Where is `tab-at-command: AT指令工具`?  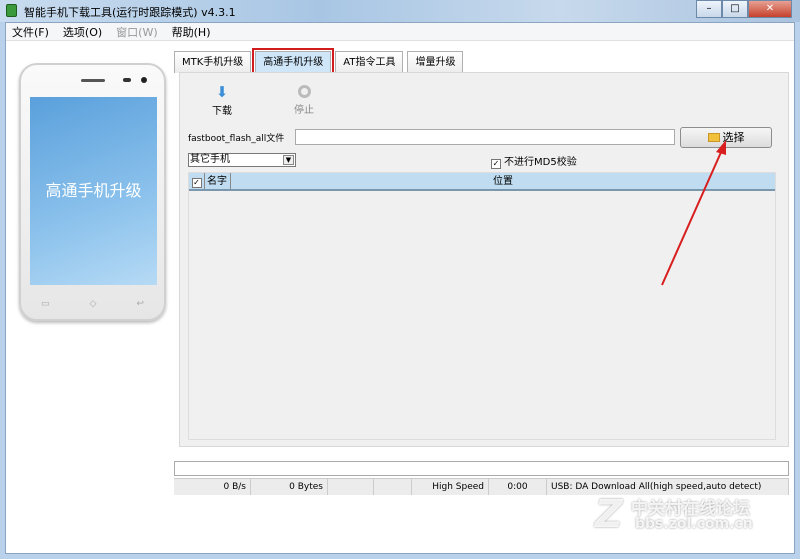 tab-at-command: AT指令工具 is located at coordinates (369, 62).